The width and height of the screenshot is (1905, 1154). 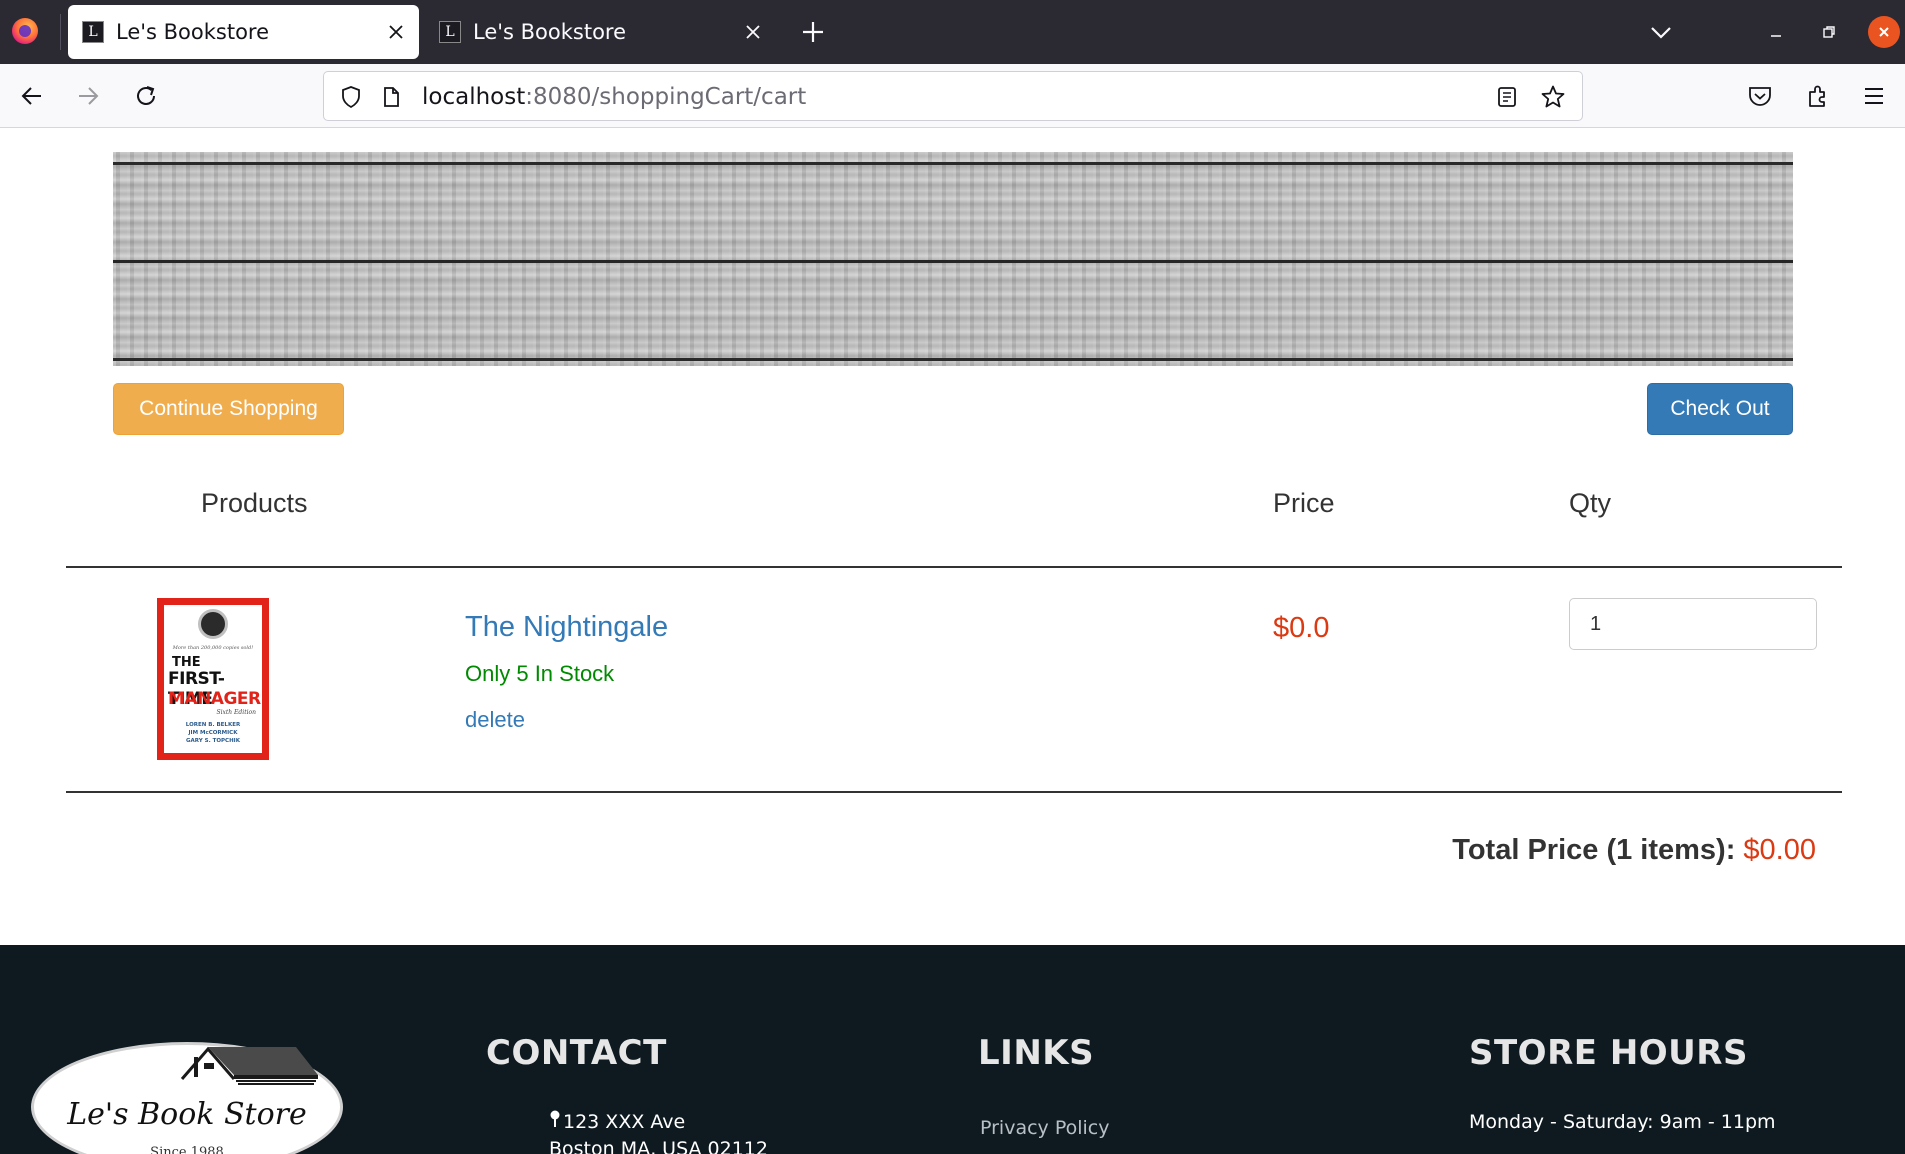 I want to click on check-out-button: Check Out, so click(x=1720, y=409).